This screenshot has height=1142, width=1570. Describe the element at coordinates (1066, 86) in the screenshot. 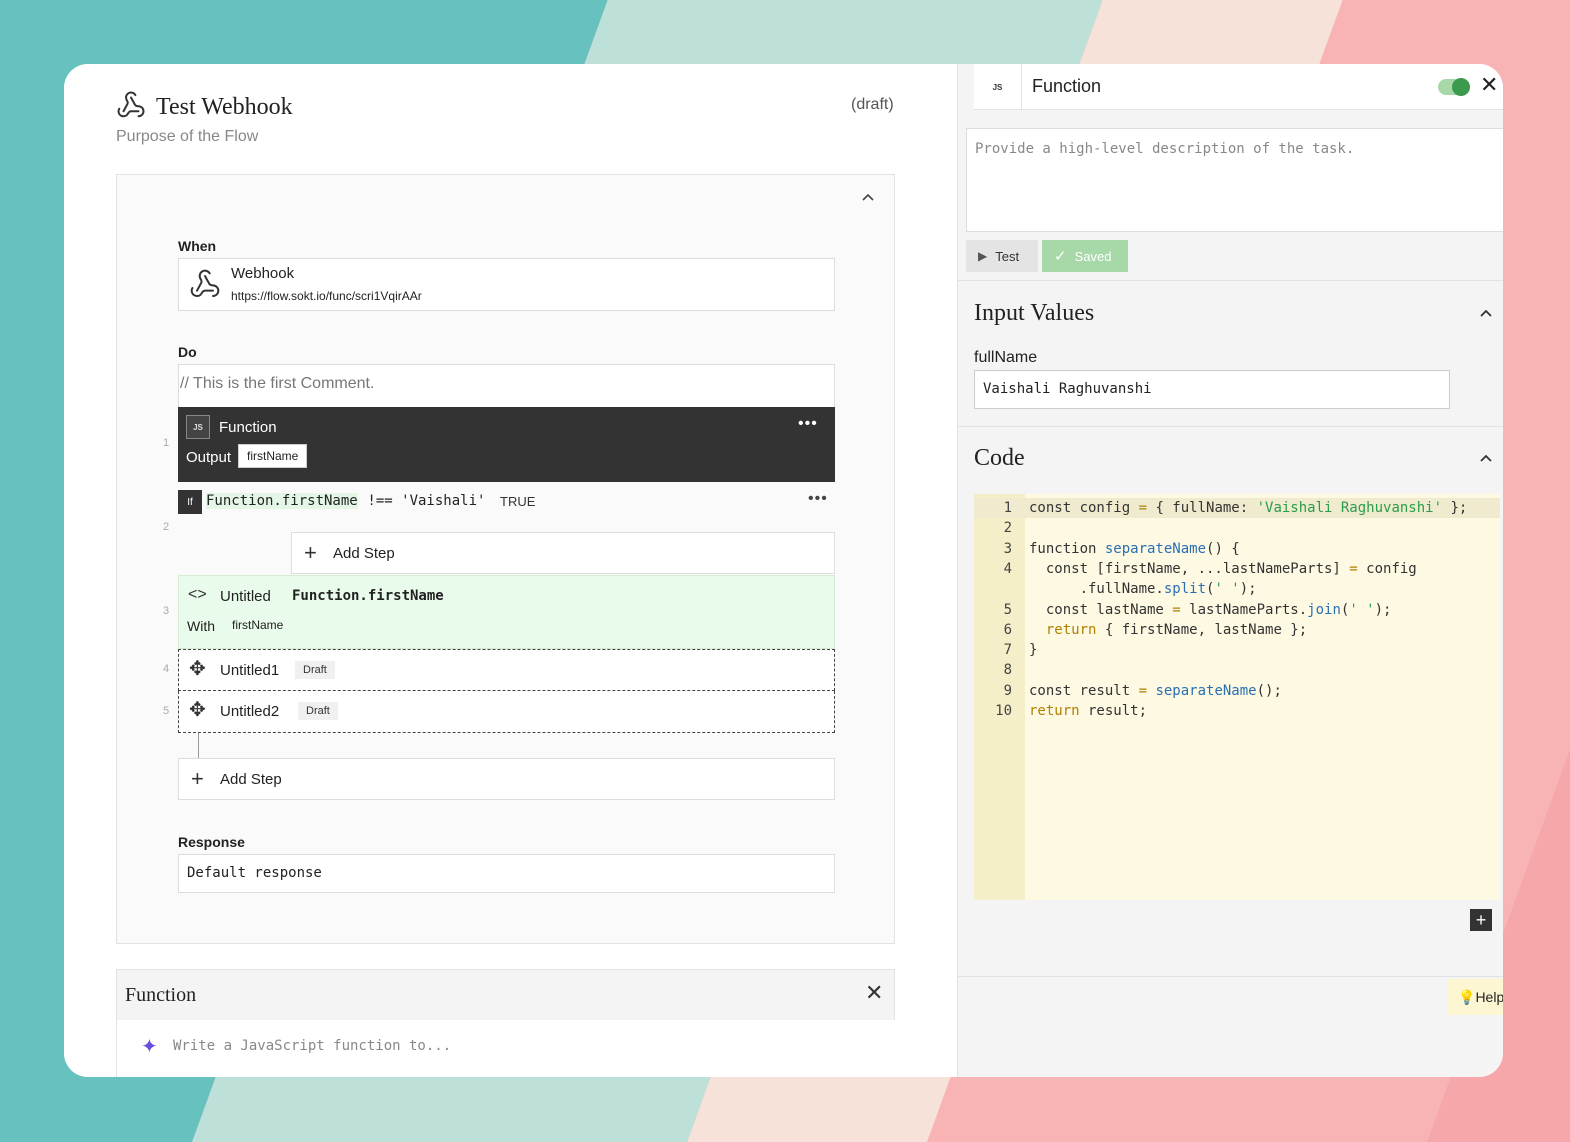

I see `function-detail-title: Function` at that location.